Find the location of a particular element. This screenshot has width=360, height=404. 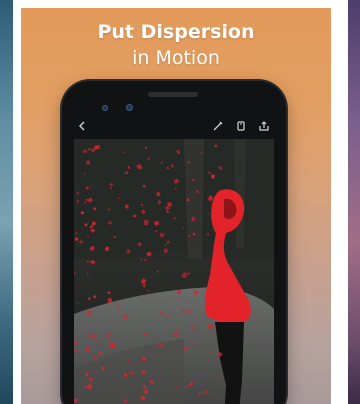

promo-headline: Put Dispersion in Motion is located at coordinates (176, 45).